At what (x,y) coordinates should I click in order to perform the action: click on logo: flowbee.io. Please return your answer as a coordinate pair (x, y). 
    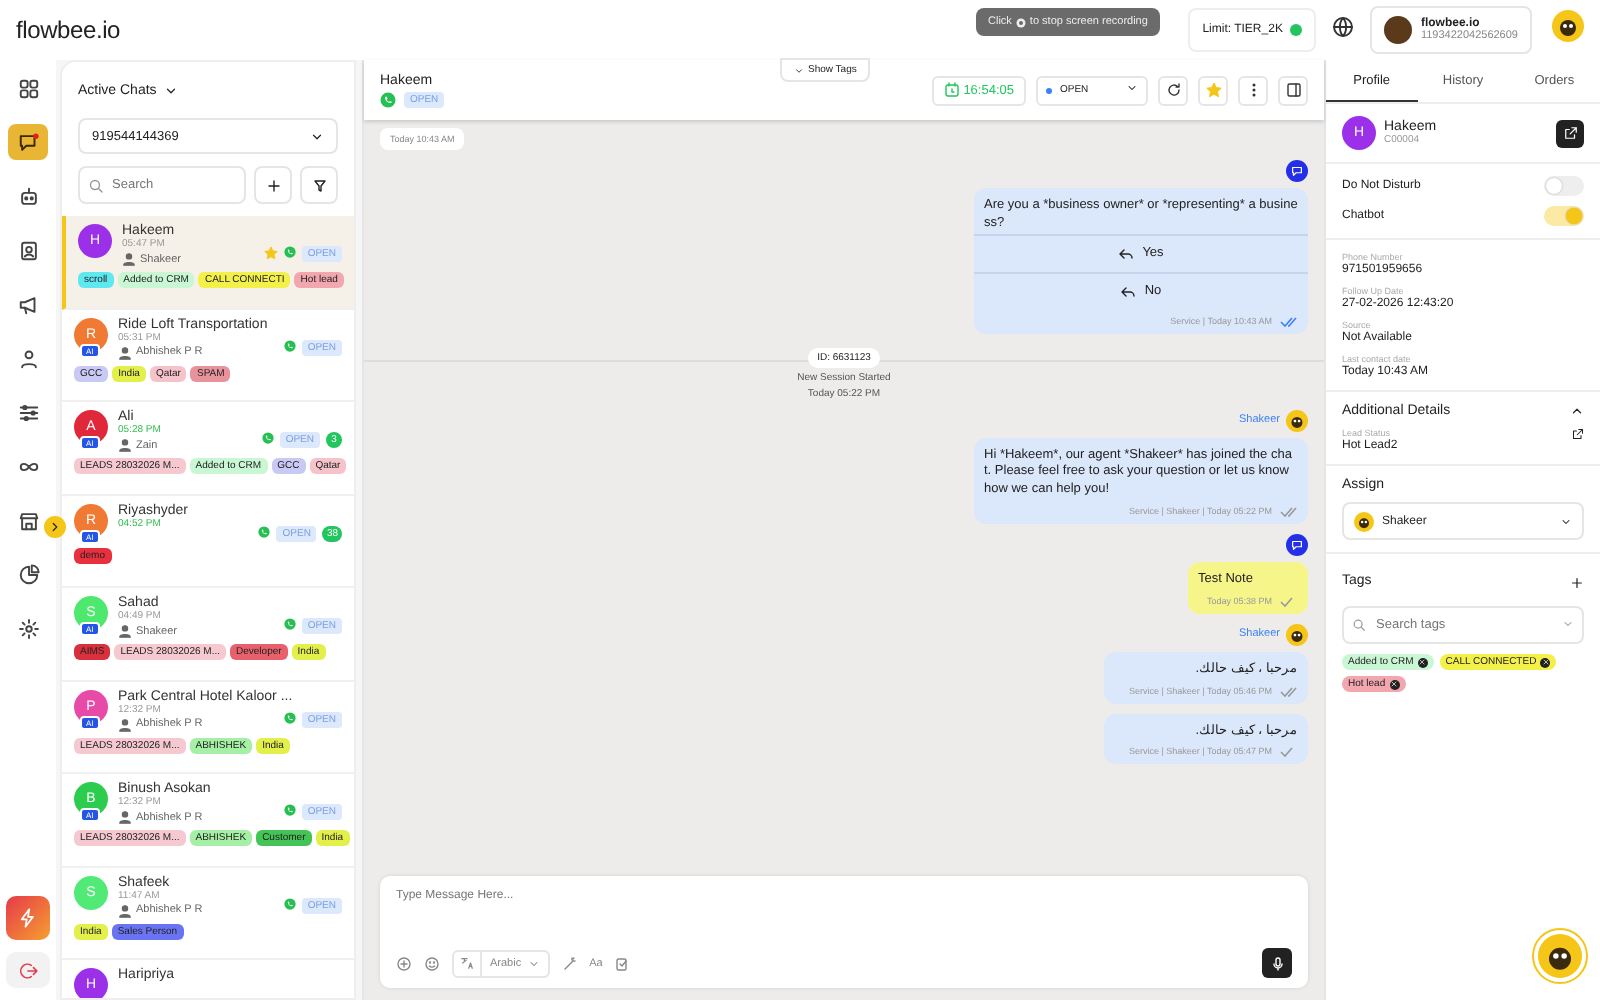
    Looking at the image, I should click on (68, 30).